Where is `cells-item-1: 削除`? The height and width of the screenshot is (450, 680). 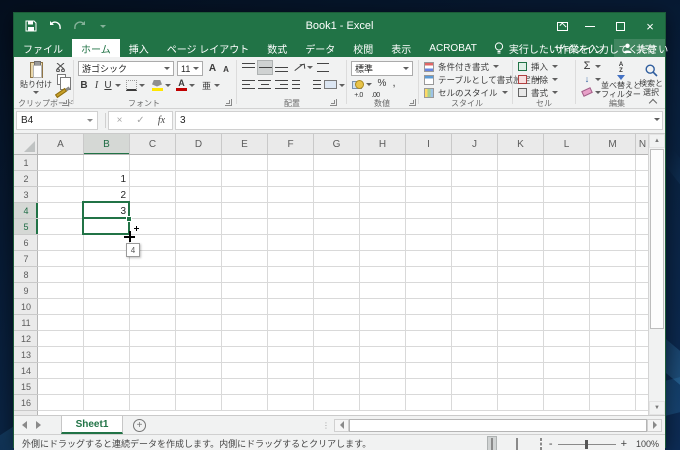 cells-item-1: 削除 is located at coordinates (538, 79).